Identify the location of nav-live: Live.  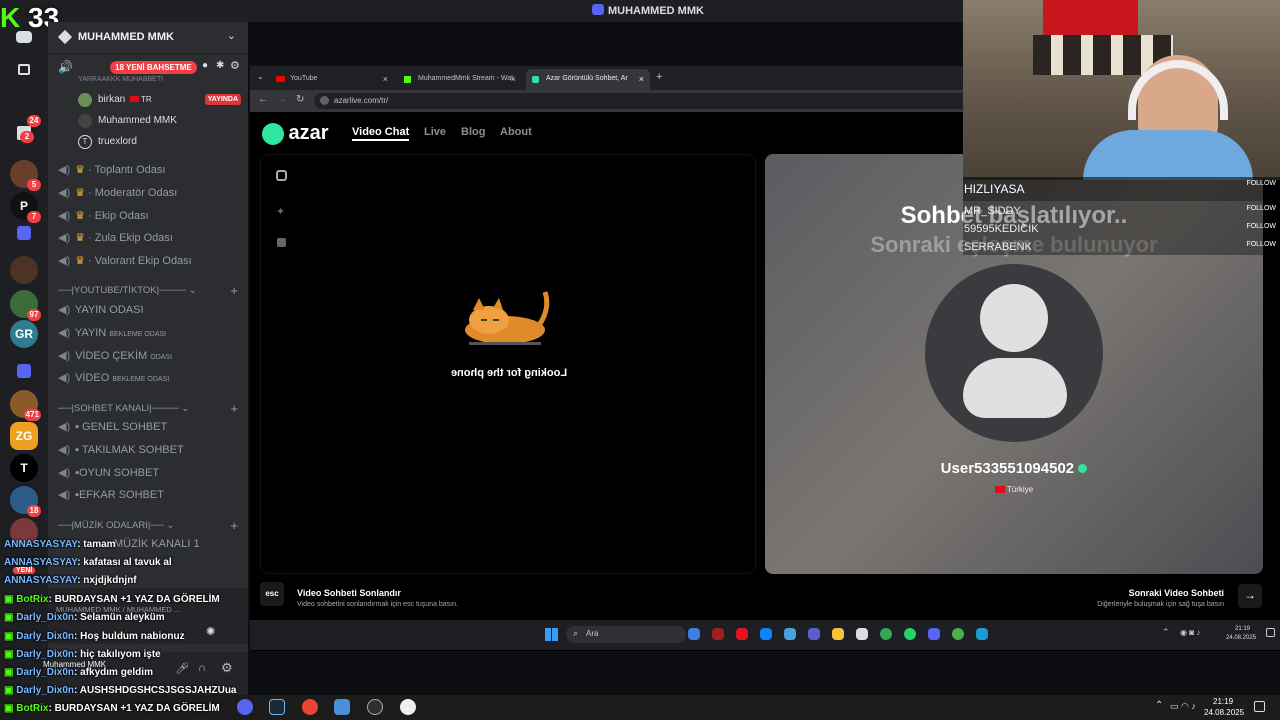
(435, 132).